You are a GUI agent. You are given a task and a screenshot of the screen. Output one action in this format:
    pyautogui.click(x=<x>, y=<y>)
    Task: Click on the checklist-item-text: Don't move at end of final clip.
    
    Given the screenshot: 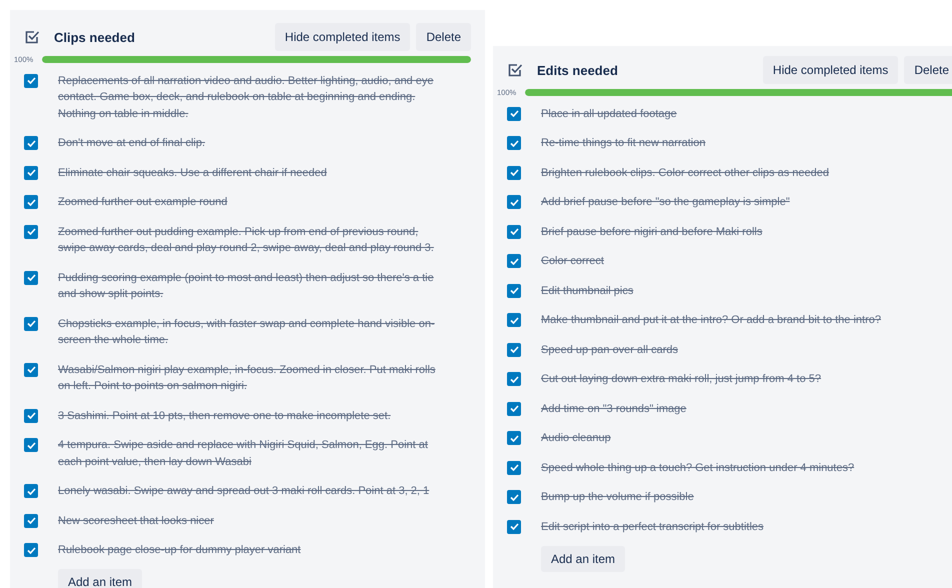 What is the action you would take?
    pyautogui.click(x=132, y=143)
    